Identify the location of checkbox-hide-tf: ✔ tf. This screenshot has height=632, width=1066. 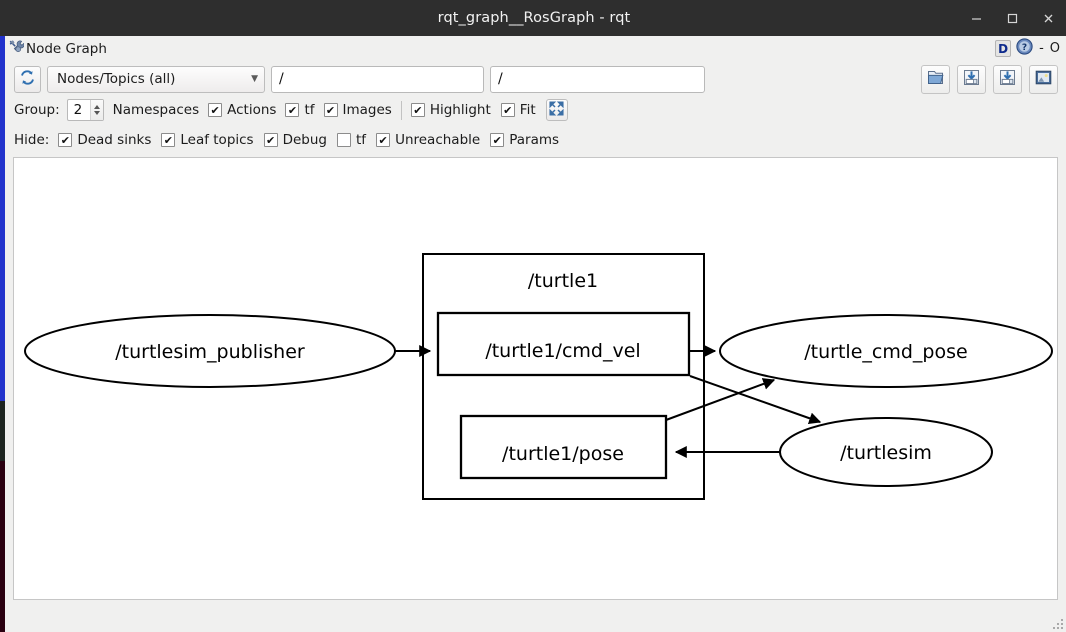
(351, 140).